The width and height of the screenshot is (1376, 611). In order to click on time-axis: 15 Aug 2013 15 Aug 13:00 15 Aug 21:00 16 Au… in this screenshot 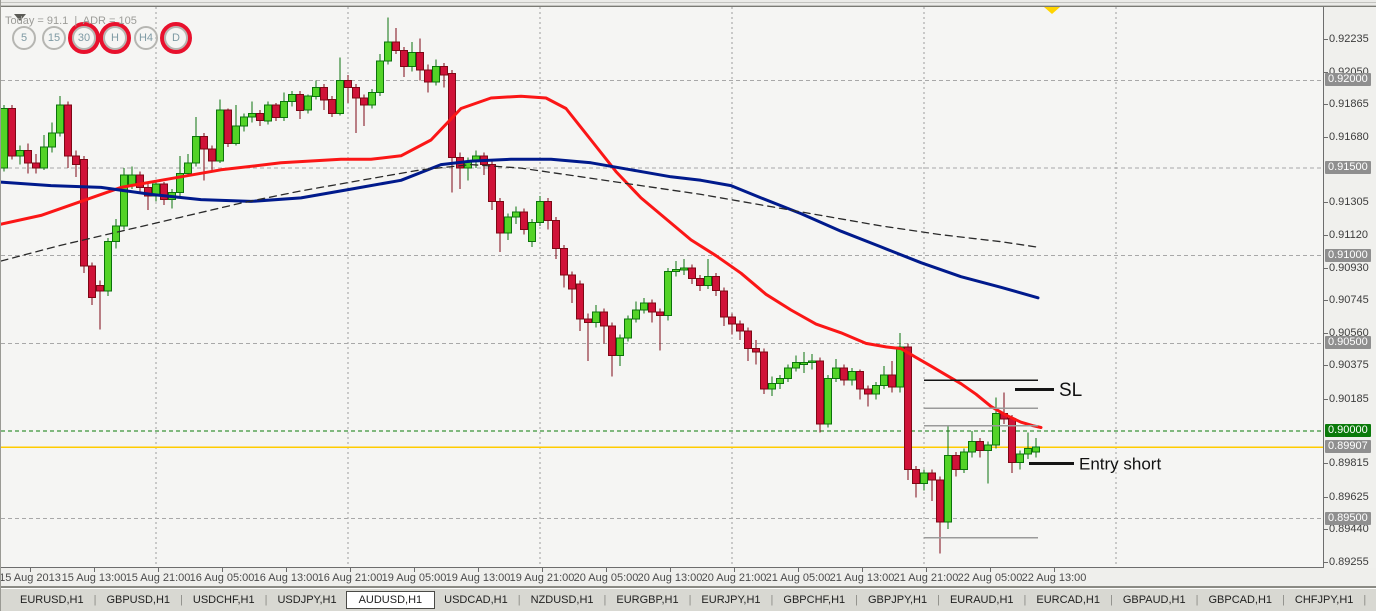, I will do `click(662, 577)`.